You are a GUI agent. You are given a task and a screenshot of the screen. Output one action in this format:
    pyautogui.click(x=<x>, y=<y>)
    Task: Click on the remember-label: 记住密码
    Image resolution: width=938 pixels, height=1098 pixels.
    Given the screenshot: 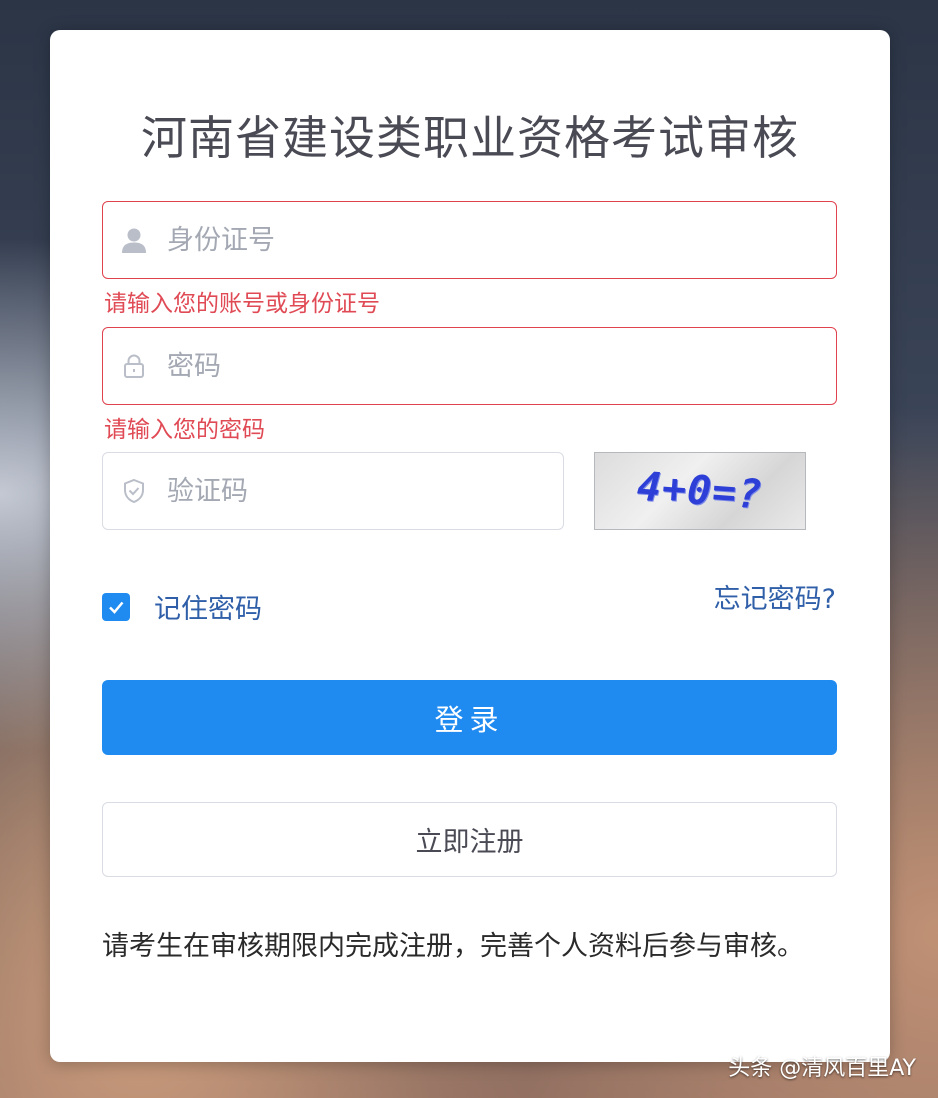 What is the action you would take?
    pyautogui.click(x=208, y=609)
    